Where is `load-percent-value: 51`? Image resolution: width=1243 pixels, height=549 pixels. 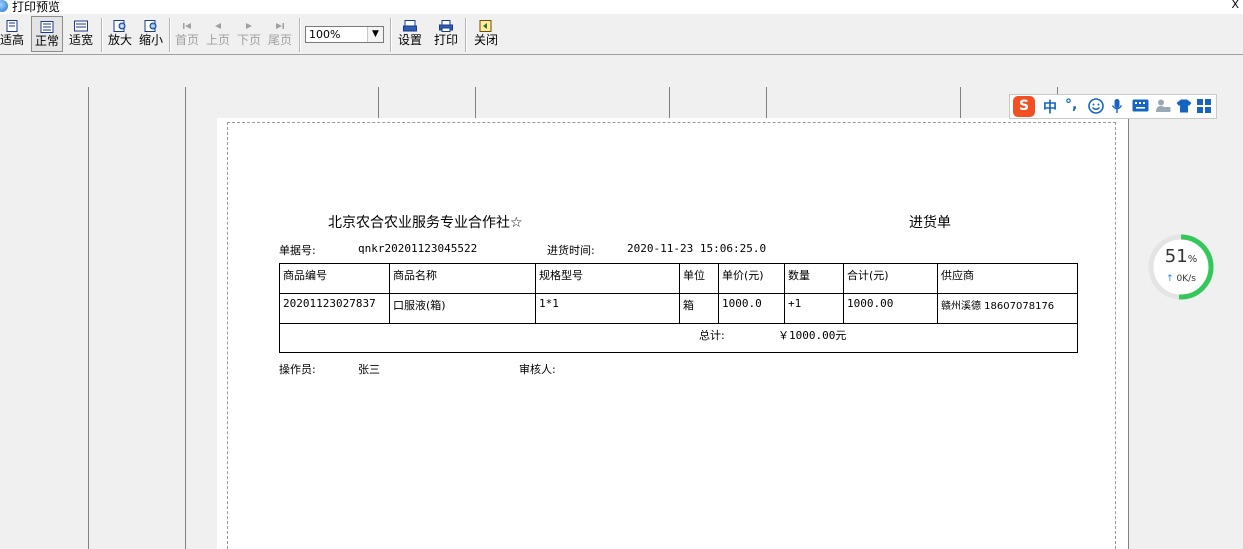 load-percent-value: 51 is located at coordinates (1176, 256).